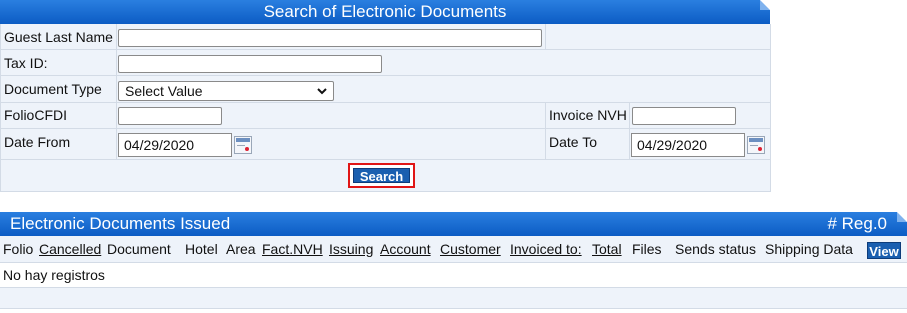 The image size is (907, 313). I want to click on chevron-down-icon, so click(322, 91).